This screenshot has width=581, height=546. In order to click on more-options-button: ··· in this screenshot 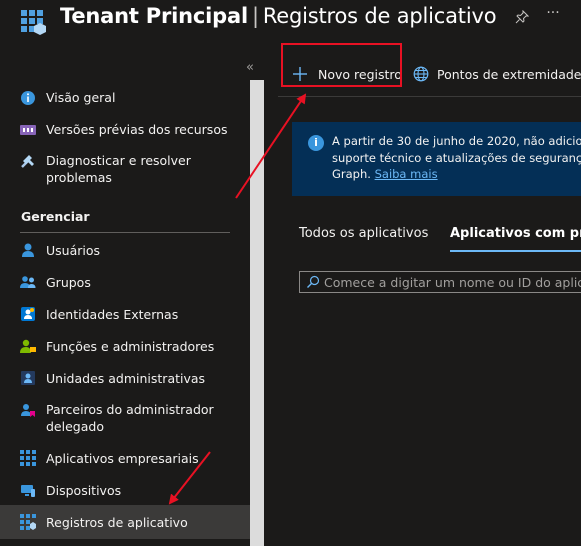, I will do `click(553, 15)`.